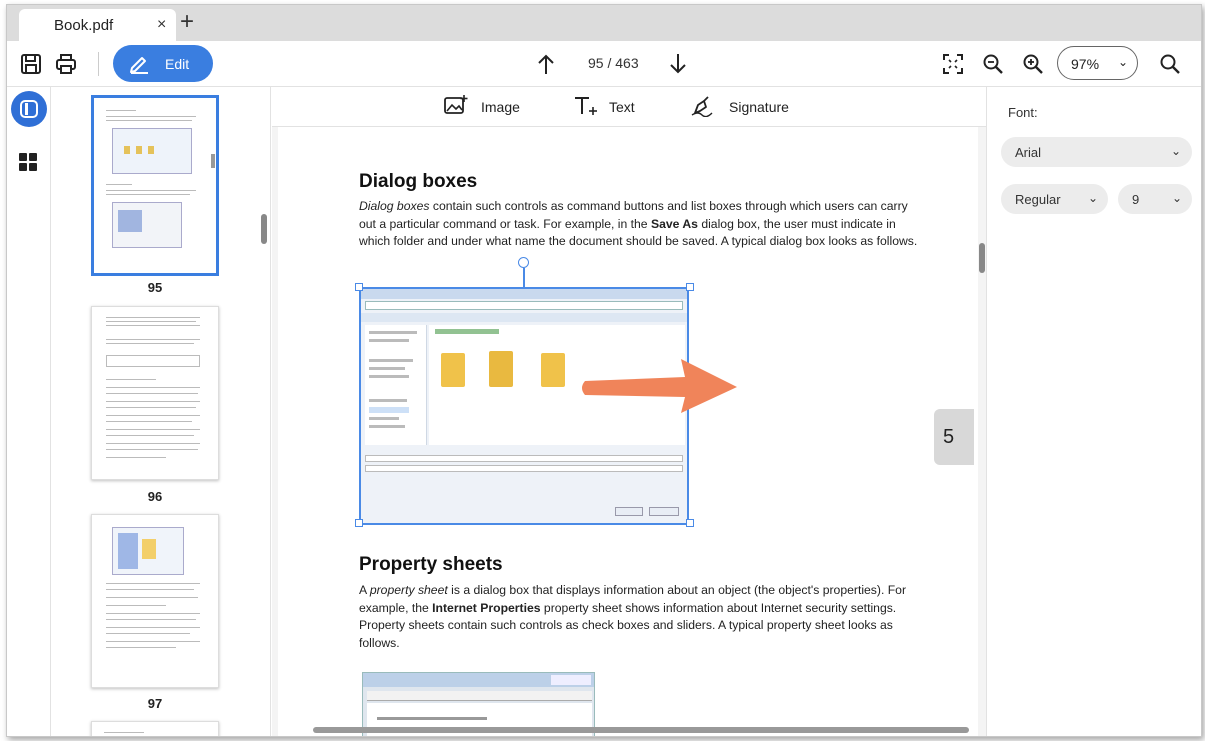 The height and width of the screenshot is (741, 1205). What do you see at coordinates (98, 64) in the screenshot?
I see `toolbar-divider` at bounding box center [98, 64].